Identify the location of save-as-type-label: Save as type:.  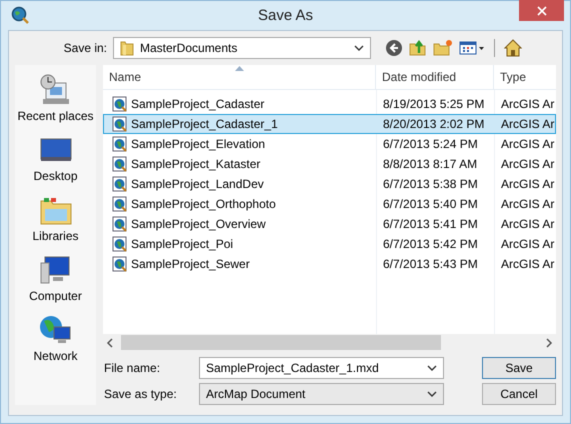
(140, 394).